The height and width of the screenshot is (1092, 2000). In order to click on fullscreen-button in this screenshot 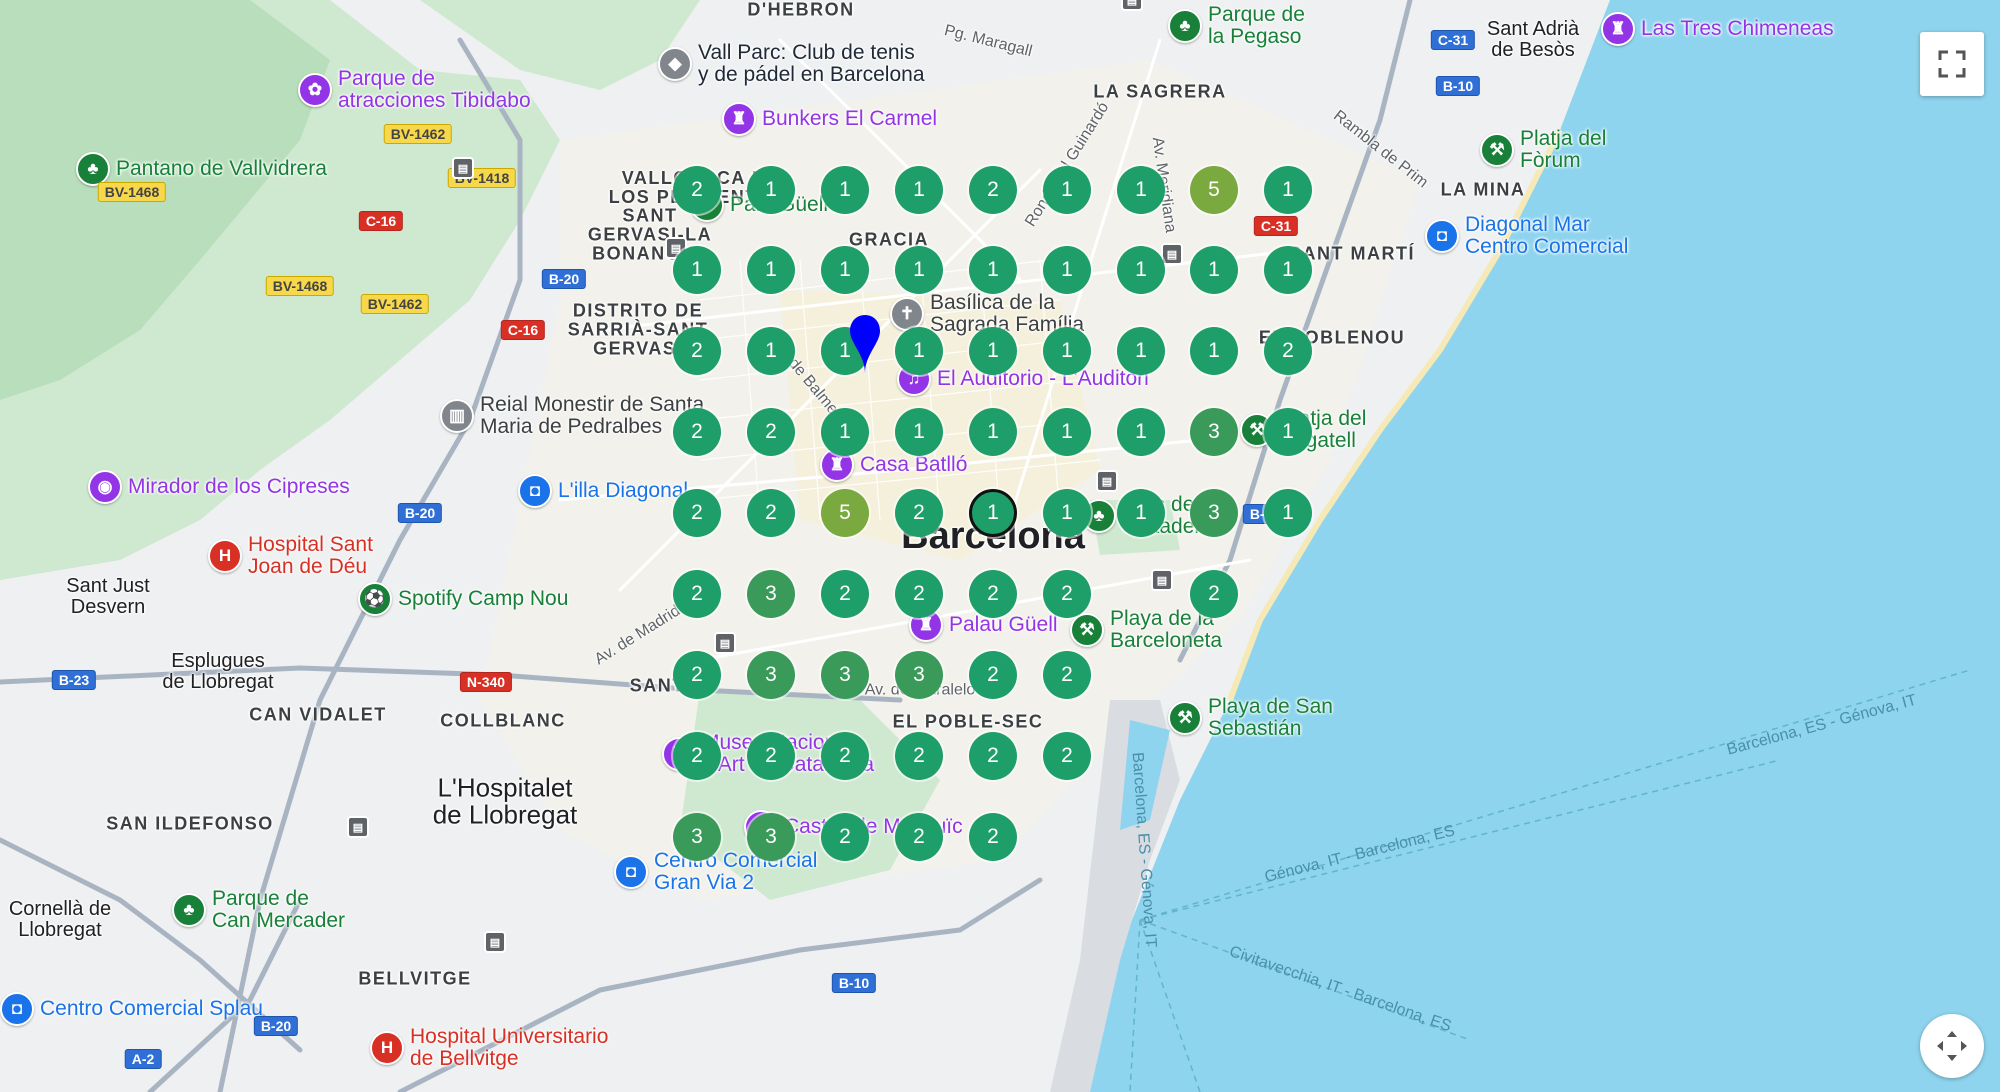, I will do `click(1952, 64)`.